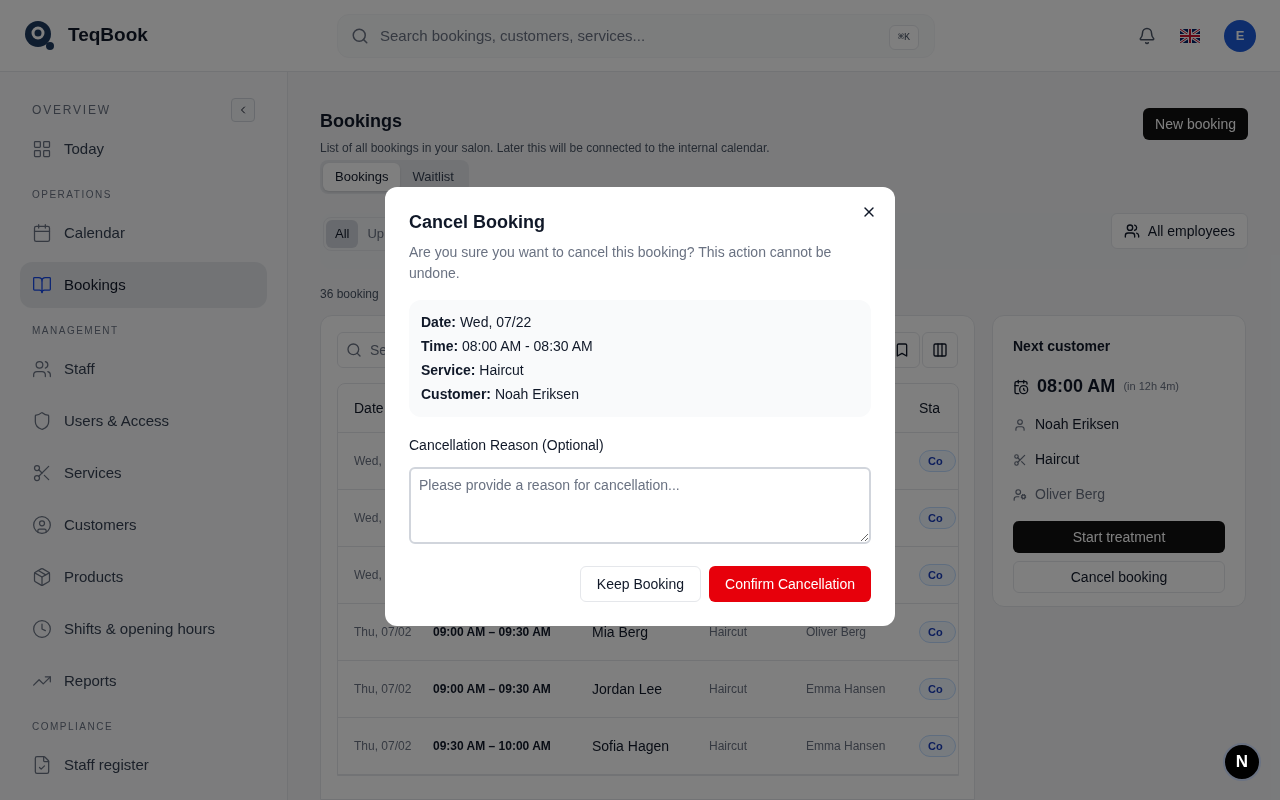 The image size is (1280, 800). I want to click on sidebar-item: Today, so click(143, 149).